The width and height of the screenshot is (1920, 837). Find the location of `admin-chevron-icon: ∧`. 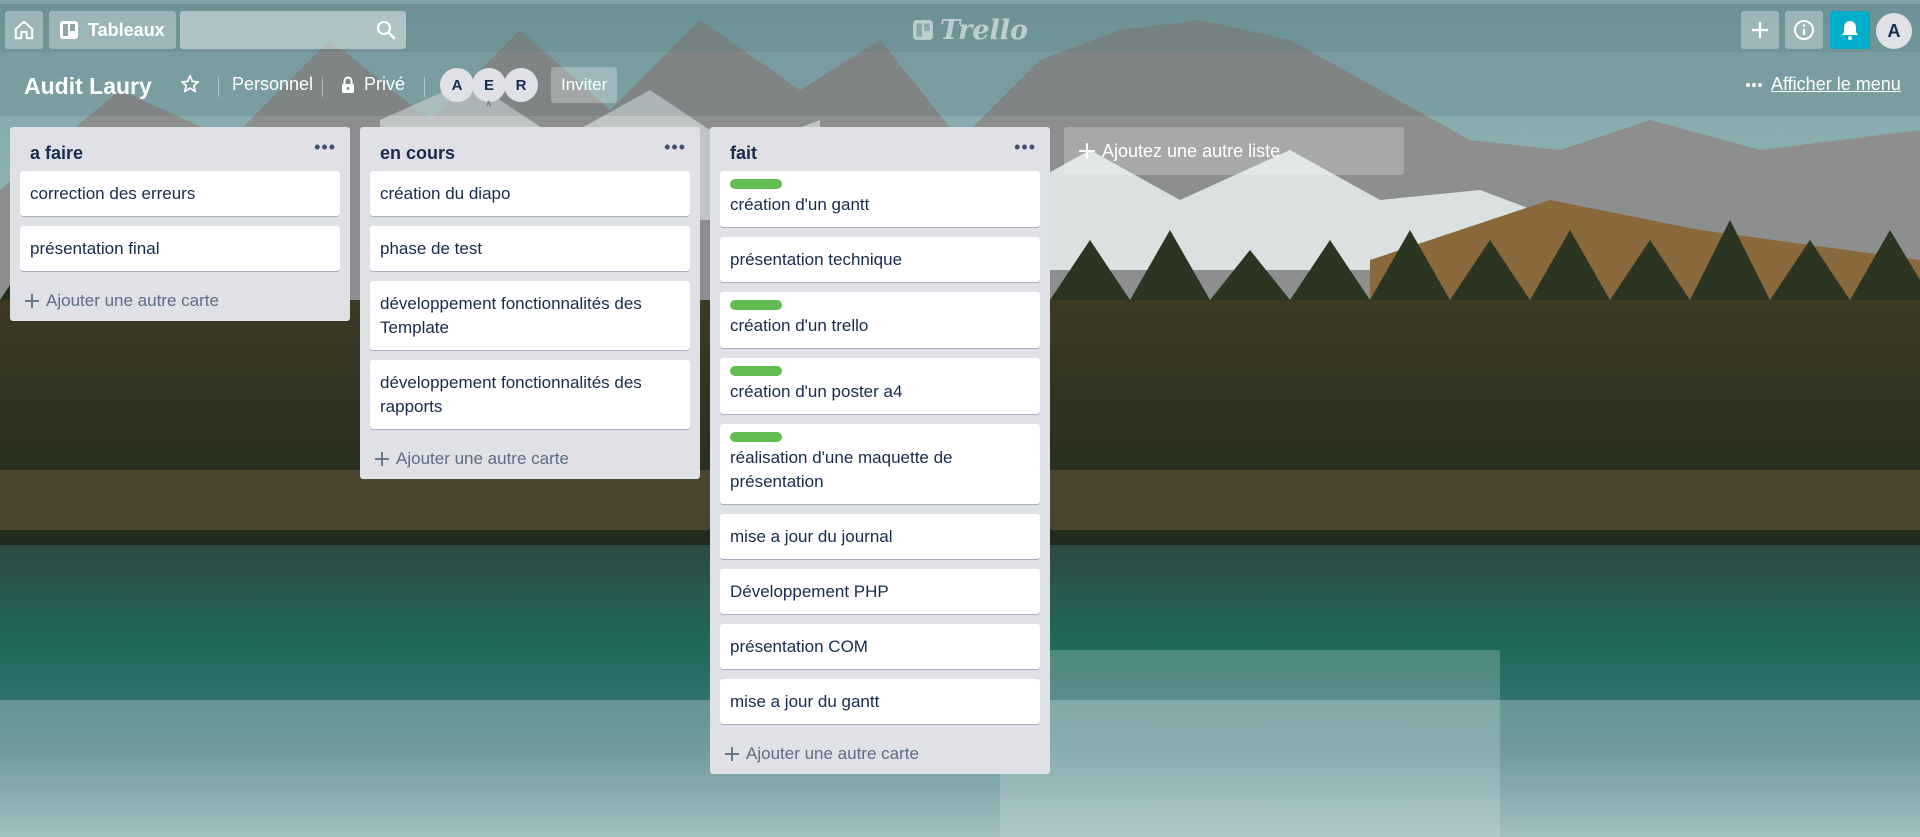

admin-chevron-icon: ∧ is located at coordinates (489, 103).